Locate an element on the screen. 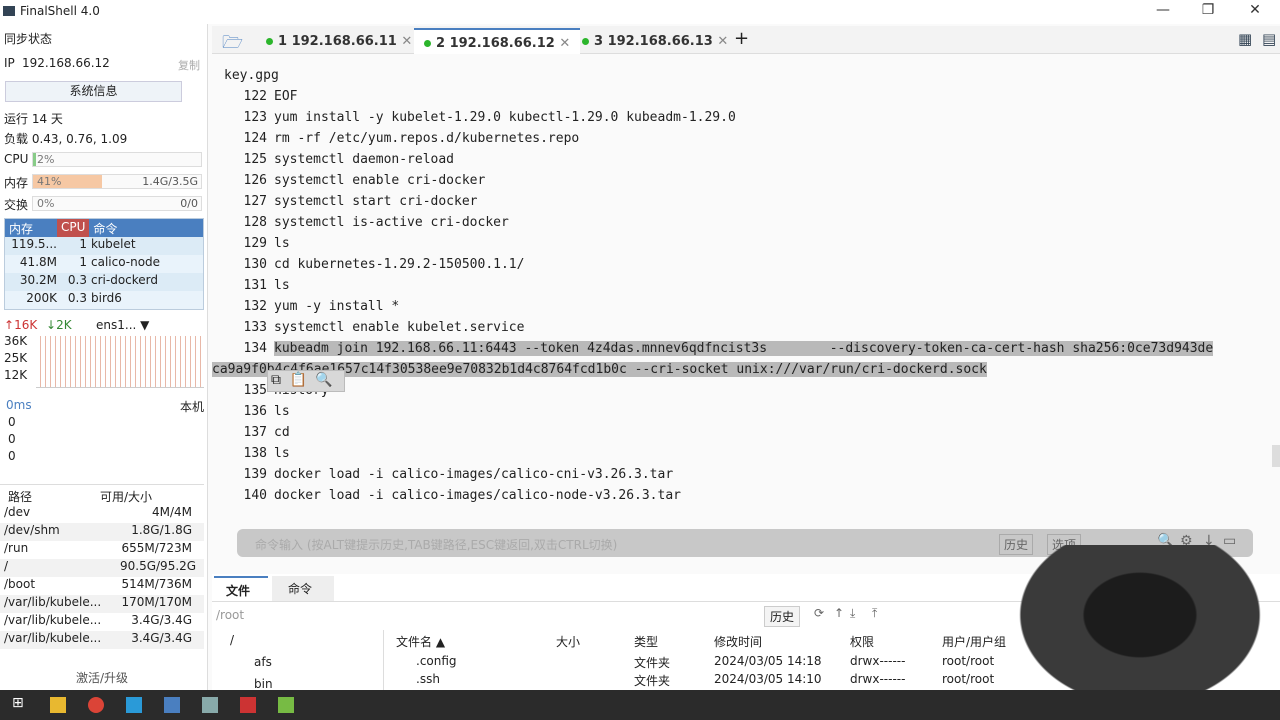 This screenshot has height=720, width=1280. disk-row: /boot 514M/736M is located at coordinates (102, 586).